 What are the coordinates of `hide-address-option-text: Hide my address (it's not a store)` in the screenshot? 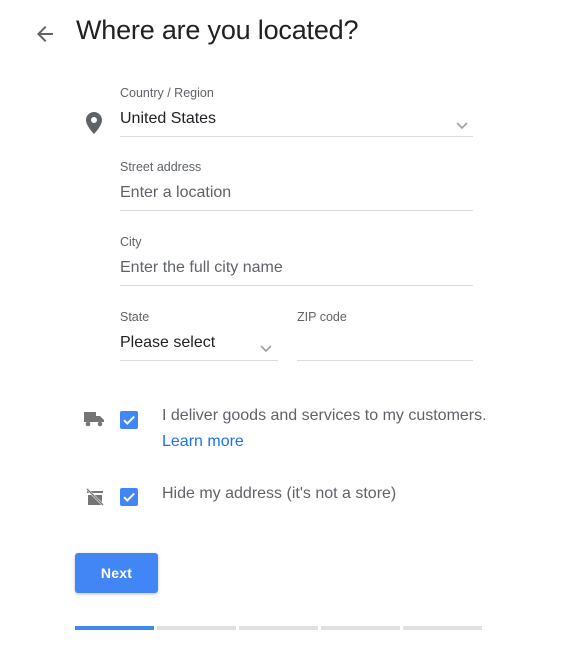 It's located at (279, 493).